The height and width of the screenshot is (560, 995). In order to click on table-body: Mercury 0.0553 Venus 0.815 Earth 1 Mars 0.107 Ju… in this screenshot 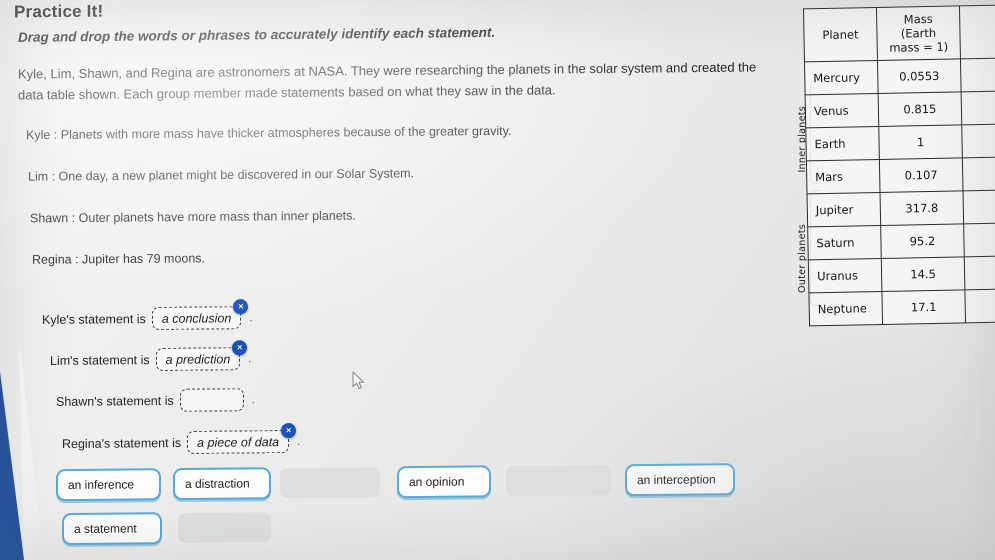, I will do `click(899, 191)`.